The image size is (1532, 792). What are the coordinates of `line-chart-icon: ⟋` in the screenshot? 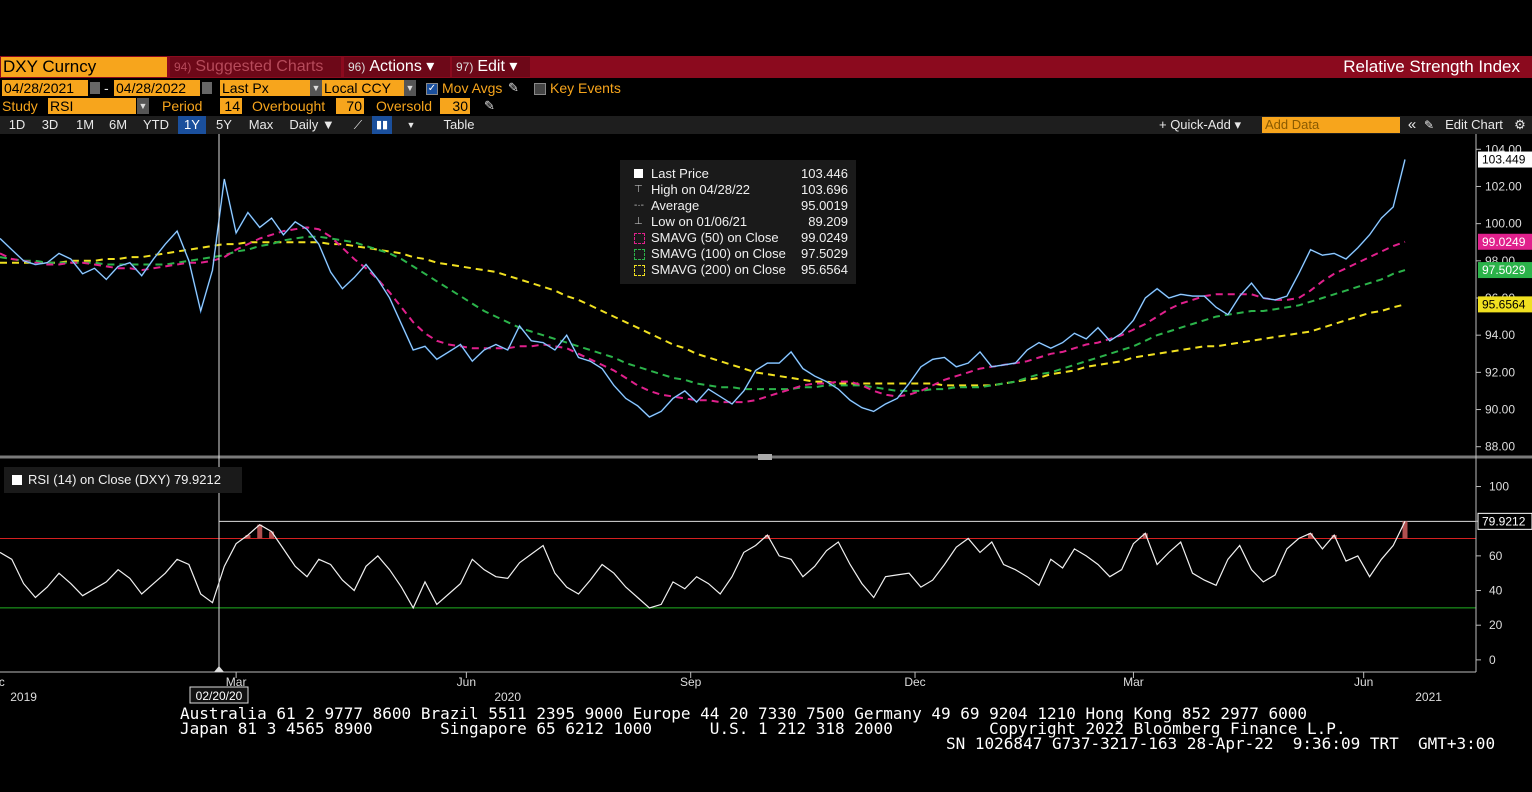 It's located at (358, 125).